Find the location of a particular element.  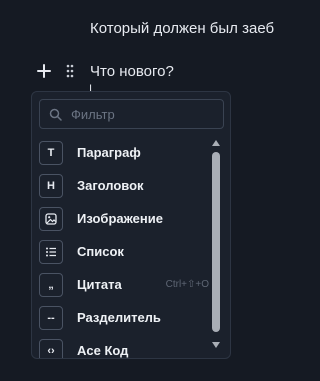

search-icon is located at coordinates (55, 114).